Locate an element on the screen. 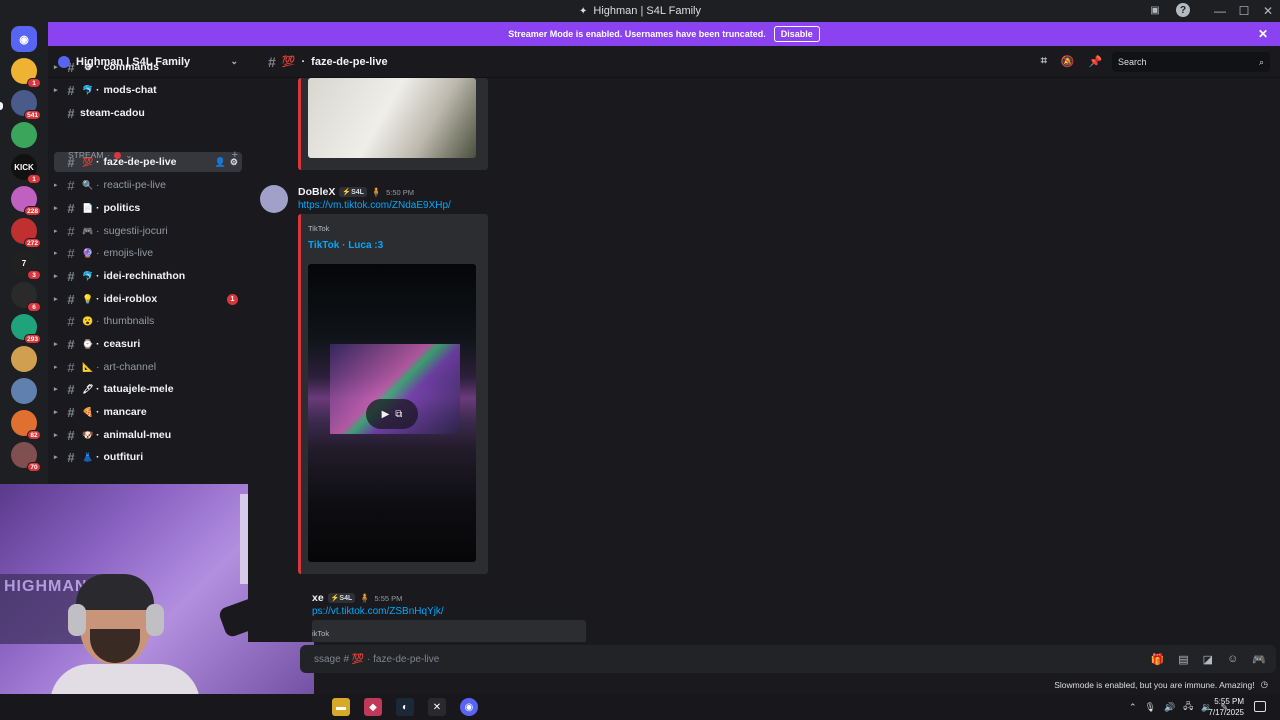 The image size is (1280, 720). close-icon: ✕ is located at coordinates (1263, 34).